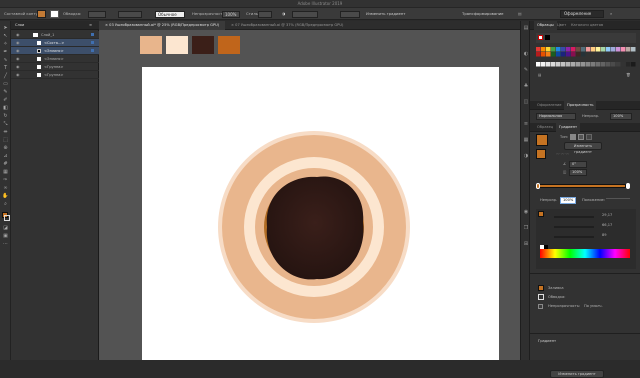 The image size is (640, 378). I want to click on stroke-icon: ≡, so click(526, 124).